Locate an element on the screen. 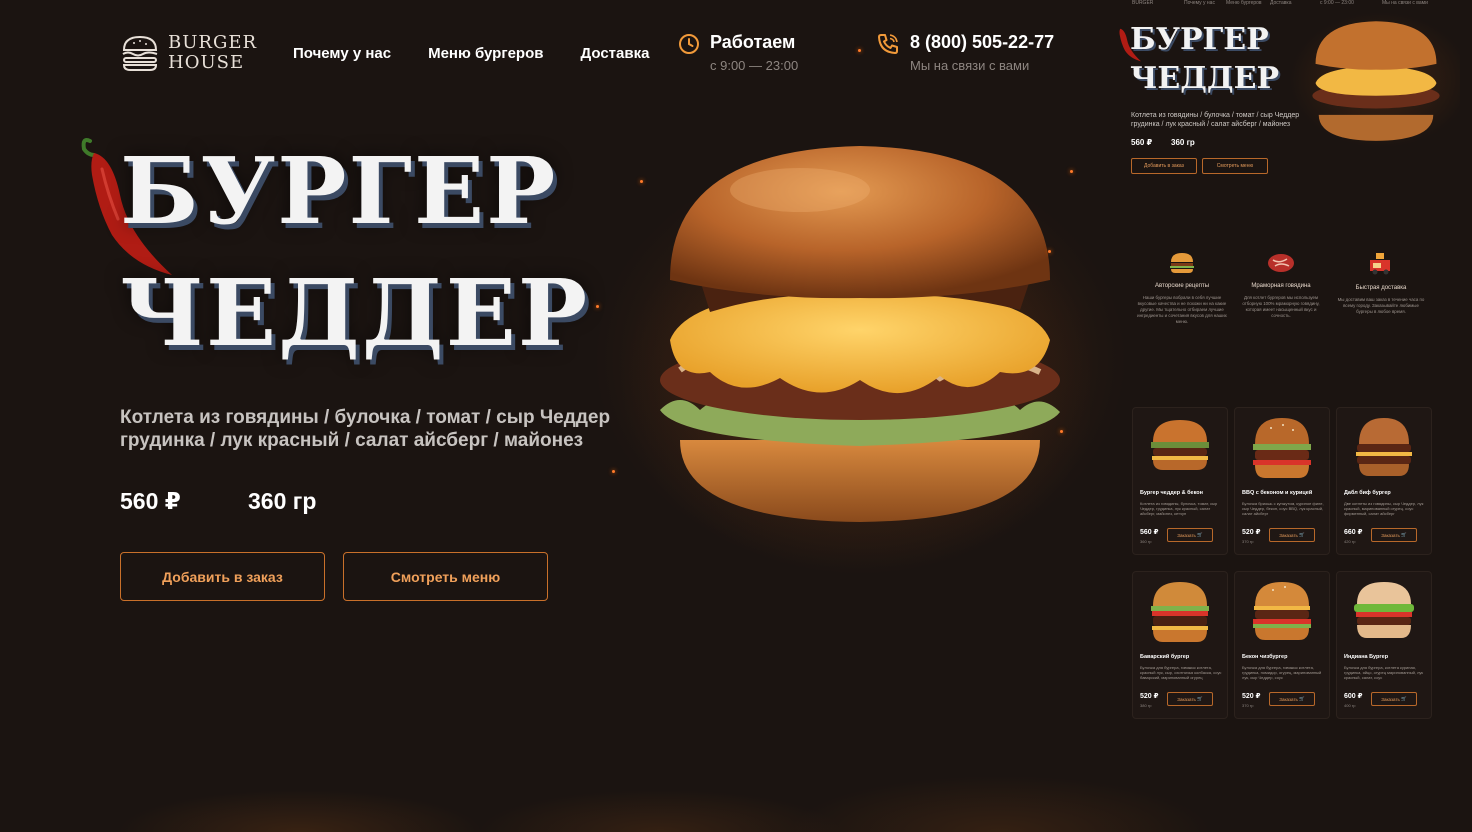  nav-delivery: Доставка is located at coordinates (614, 53).